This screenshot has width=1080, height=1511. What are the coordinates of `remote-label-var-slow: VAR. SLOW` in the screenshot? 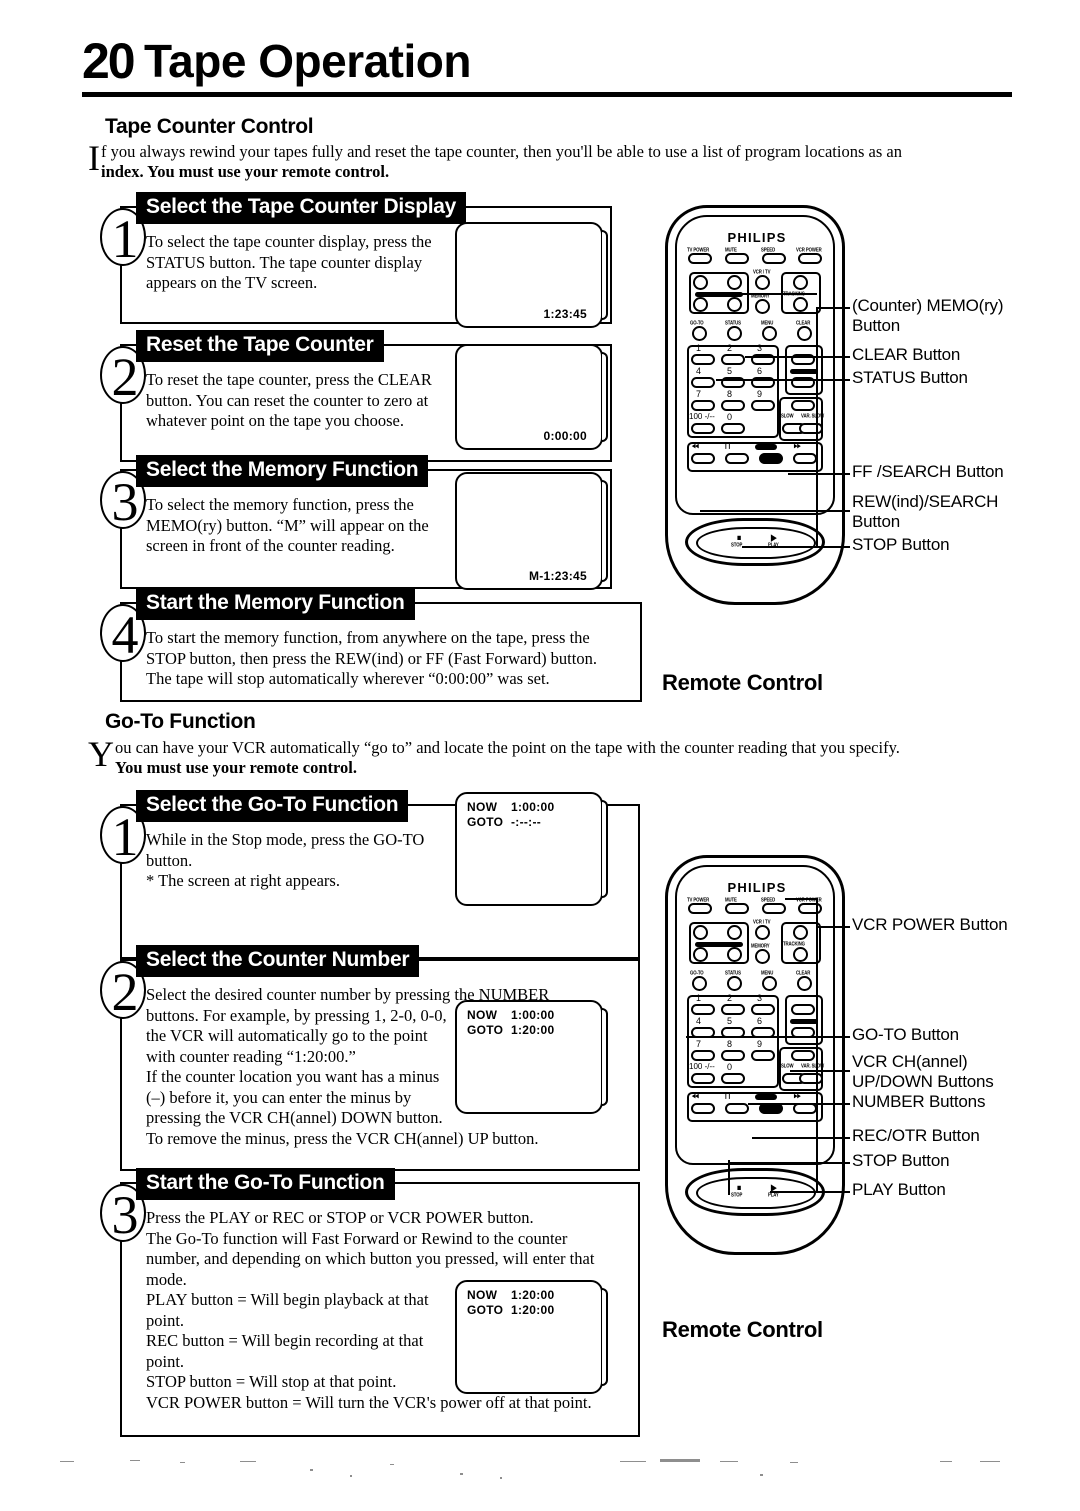 It's located at (813, 415).